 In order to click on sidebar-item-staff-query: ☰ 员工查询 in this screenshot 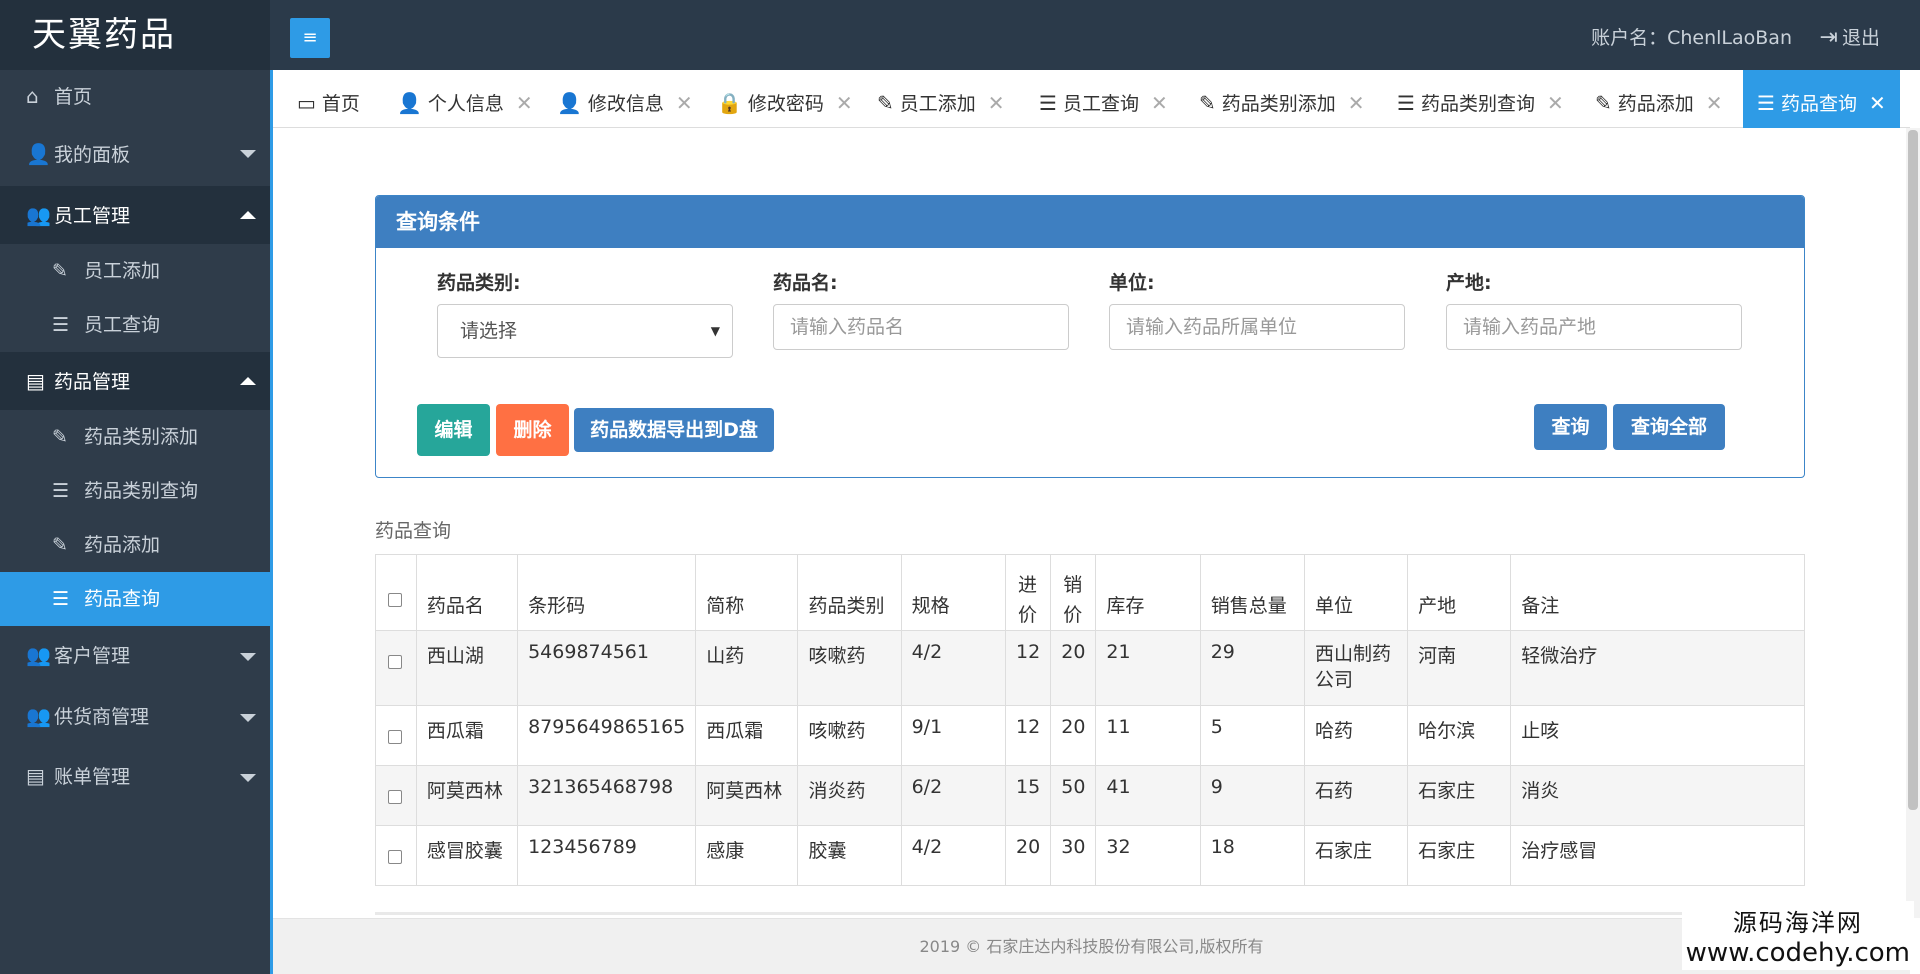, I will do `click(135, 325)`.